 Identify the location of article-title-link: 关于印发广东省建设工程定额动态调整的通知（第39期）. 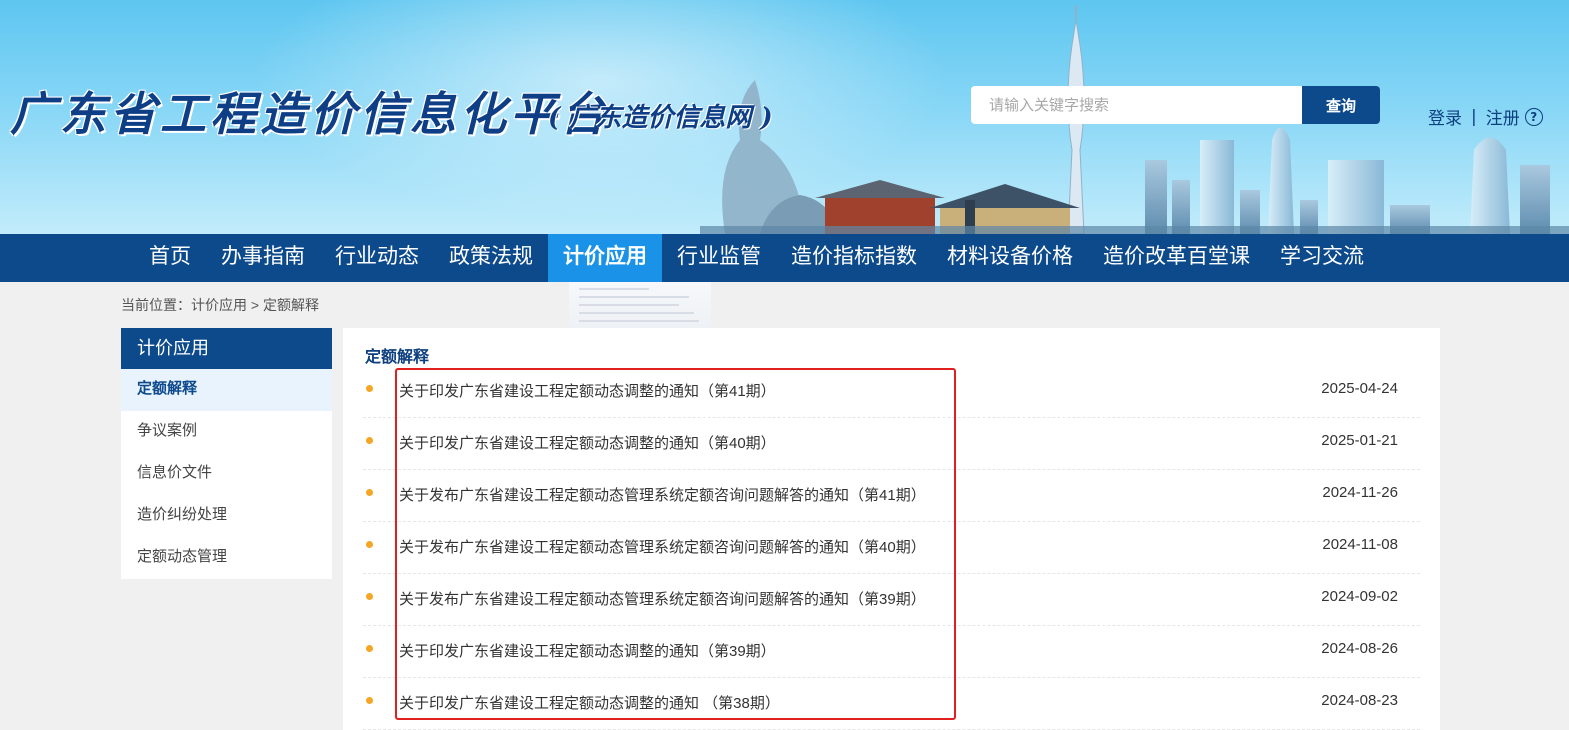
(587, 650).